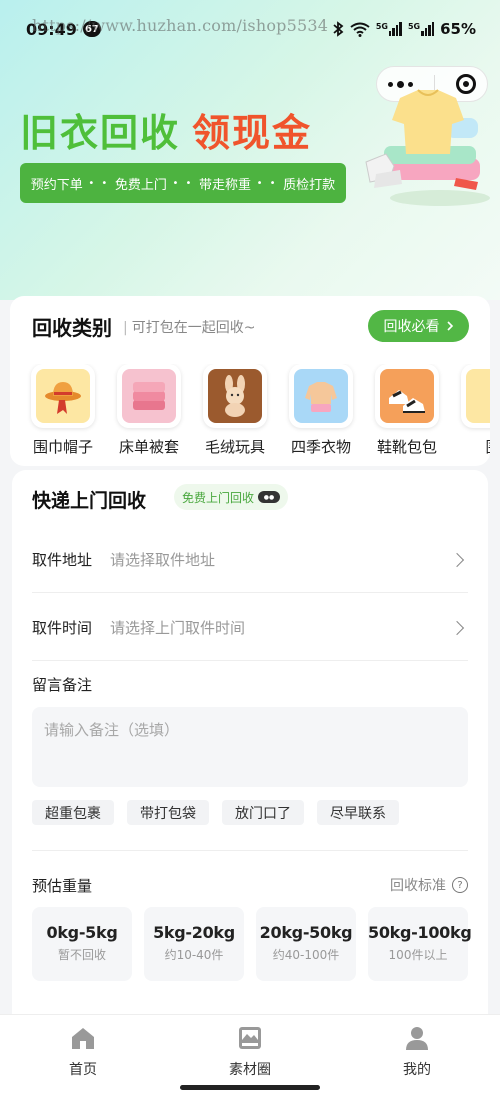 This screenshot has width=500, height=1099. What do you see at coordinates (83, 1052) in the screenshot?
I see `tab-home: 首页` at bounding box center [83, 1052].